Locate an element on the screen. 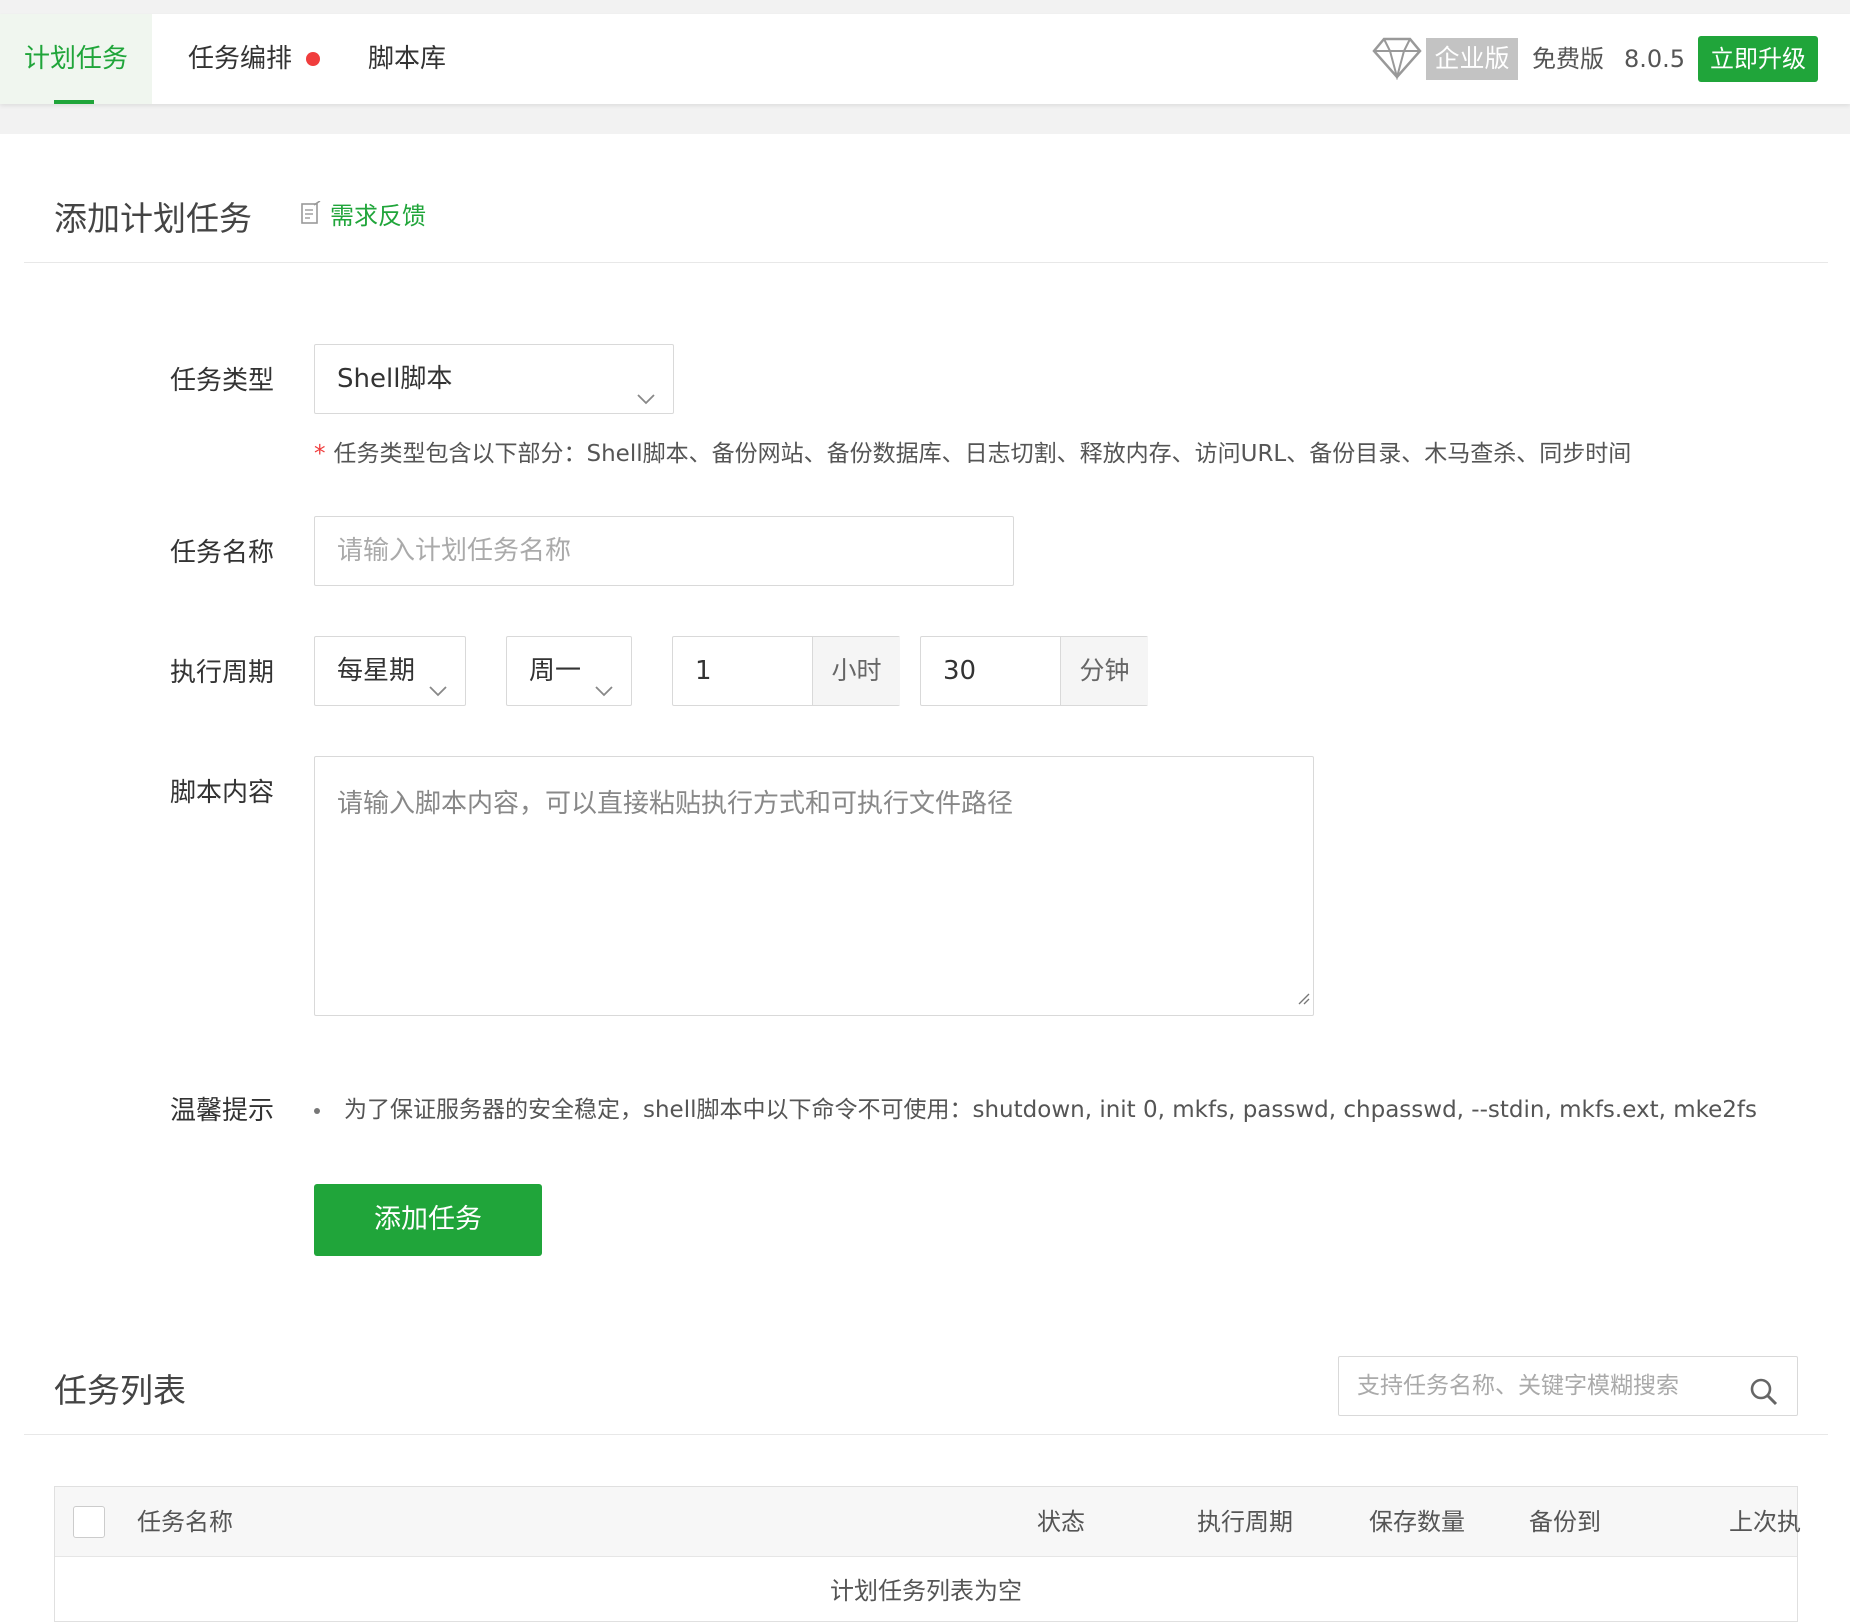  tab-scheduled-tasks: 计划任务 is located at coordinates (76, 59).